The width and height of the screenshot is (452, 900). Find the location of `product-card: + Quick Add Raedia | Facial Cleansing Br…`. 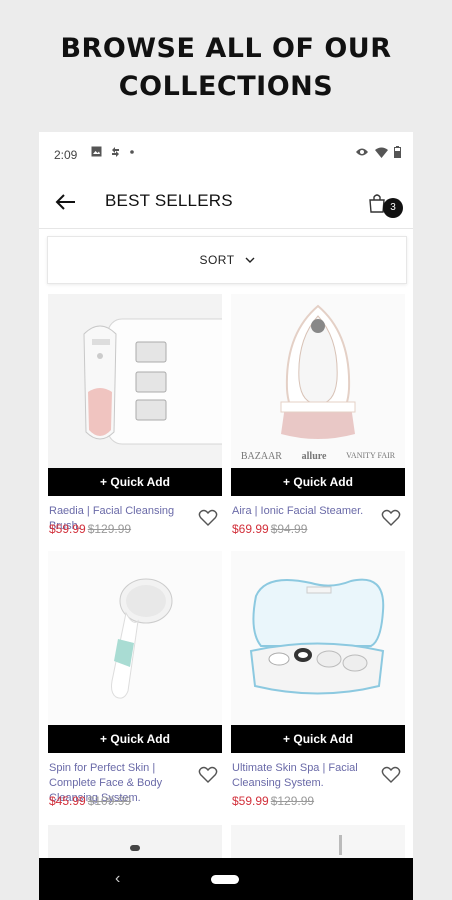

product-card: + Quick Add Raedia | Facial Cleansing Br… is located at coordinates (135, 422).